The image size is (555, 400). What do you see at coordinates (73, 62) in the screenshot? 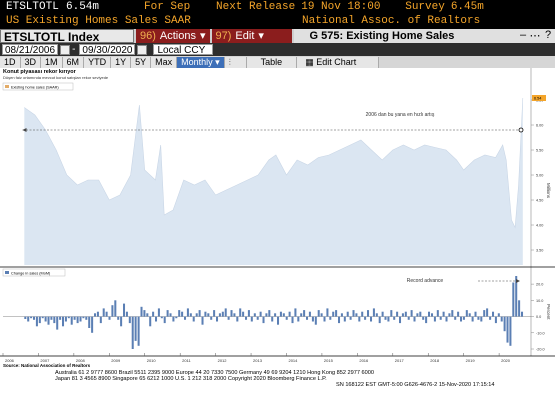
I see `range-6m: 6M` at bounding box center [73, 62].